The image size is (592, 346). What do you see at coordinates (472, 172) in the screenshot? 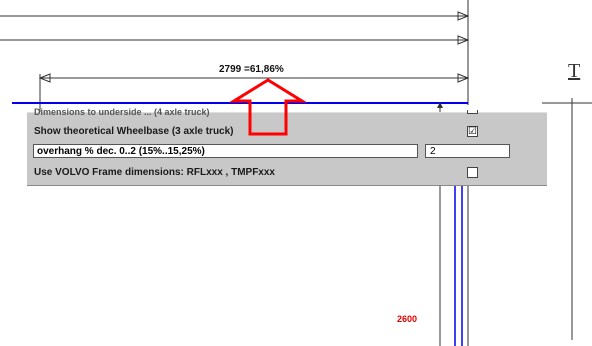
I see `volvo-frame-checkbox` at bounding box center [472, 172].